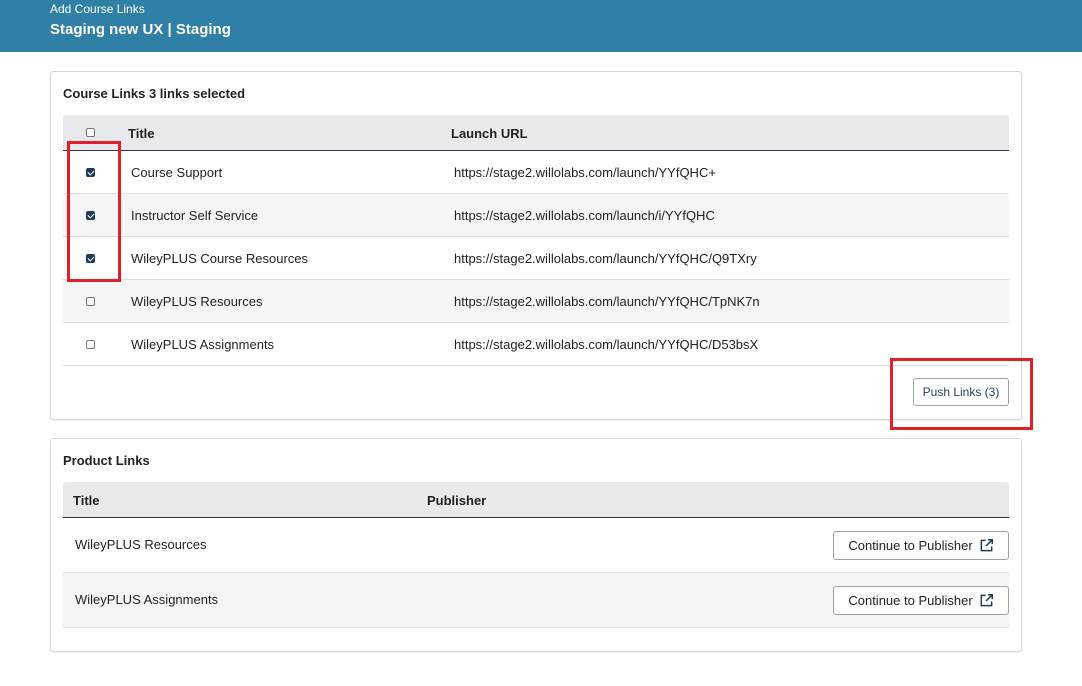  What do you see at coordinates (203, 344) in the screenshot?
I see `link-title: WileyPLUS Assignments` at bounding box center [203, 344].